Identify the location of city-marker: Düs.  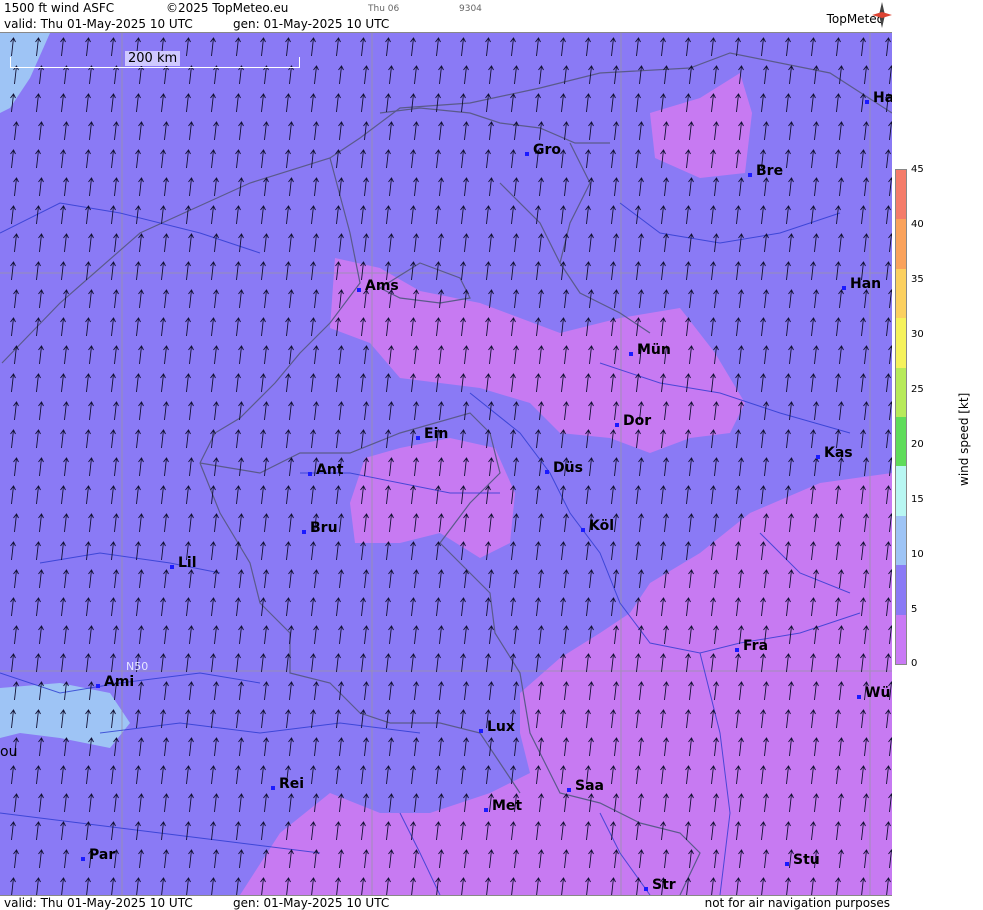
(564, 468).